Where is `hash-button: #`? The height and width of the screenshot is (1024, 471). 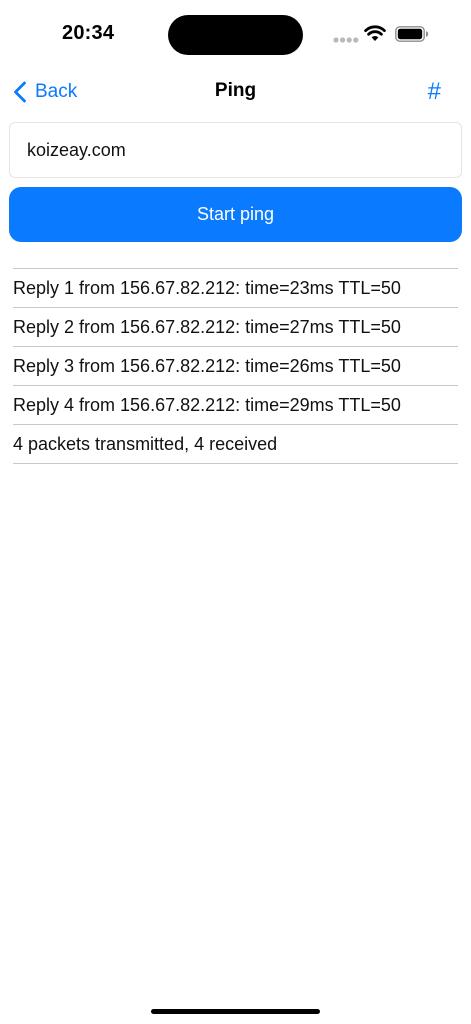
hash-button: # is located at coordinates (434, 92).